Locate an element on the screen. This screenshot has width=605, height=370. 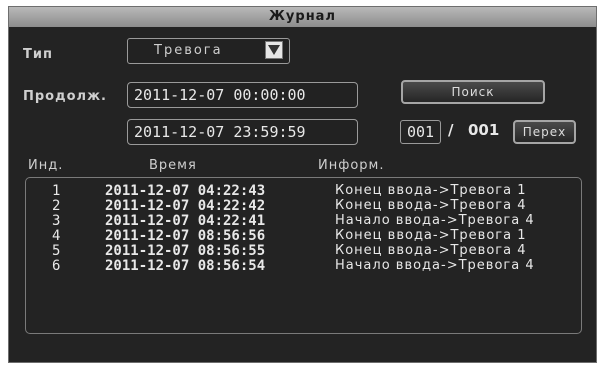
type-dropdown-value: Тревога is located at coordinates (188, 50).